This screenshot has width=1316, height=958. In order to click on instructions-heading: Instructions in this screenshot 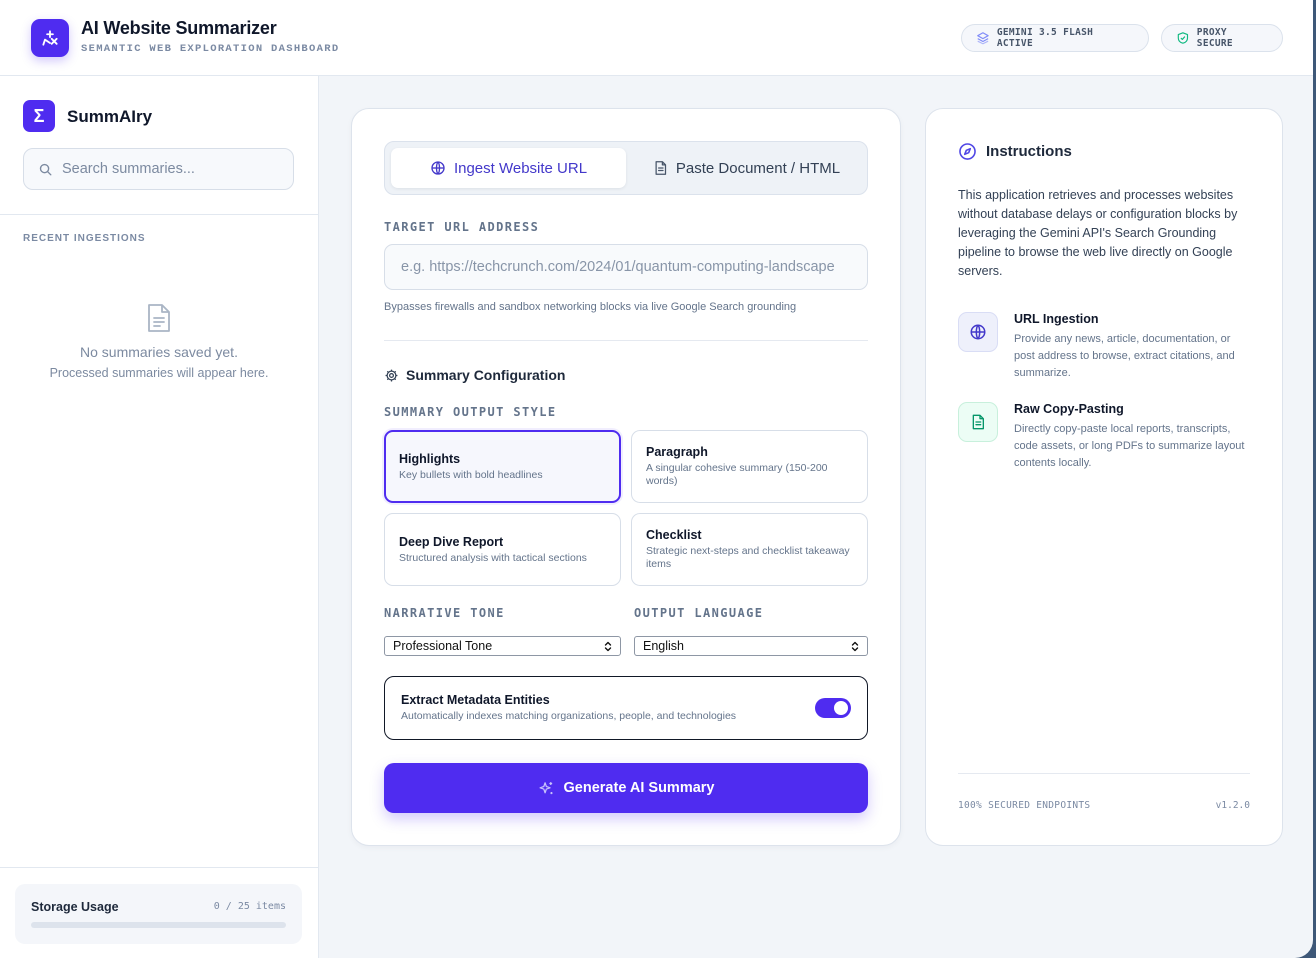, I will do `click(1015, 151)`.